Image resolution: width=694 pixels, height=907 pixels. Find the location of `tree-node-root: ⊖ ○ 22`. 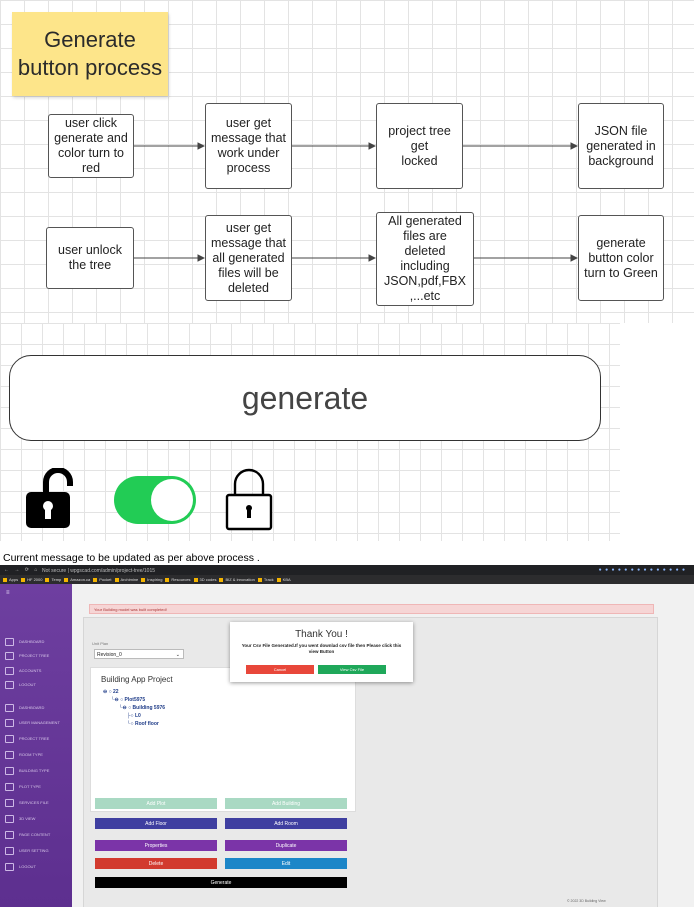

tree-node-root: ⊖ ○ 22 is located at coordinates (111, 692).